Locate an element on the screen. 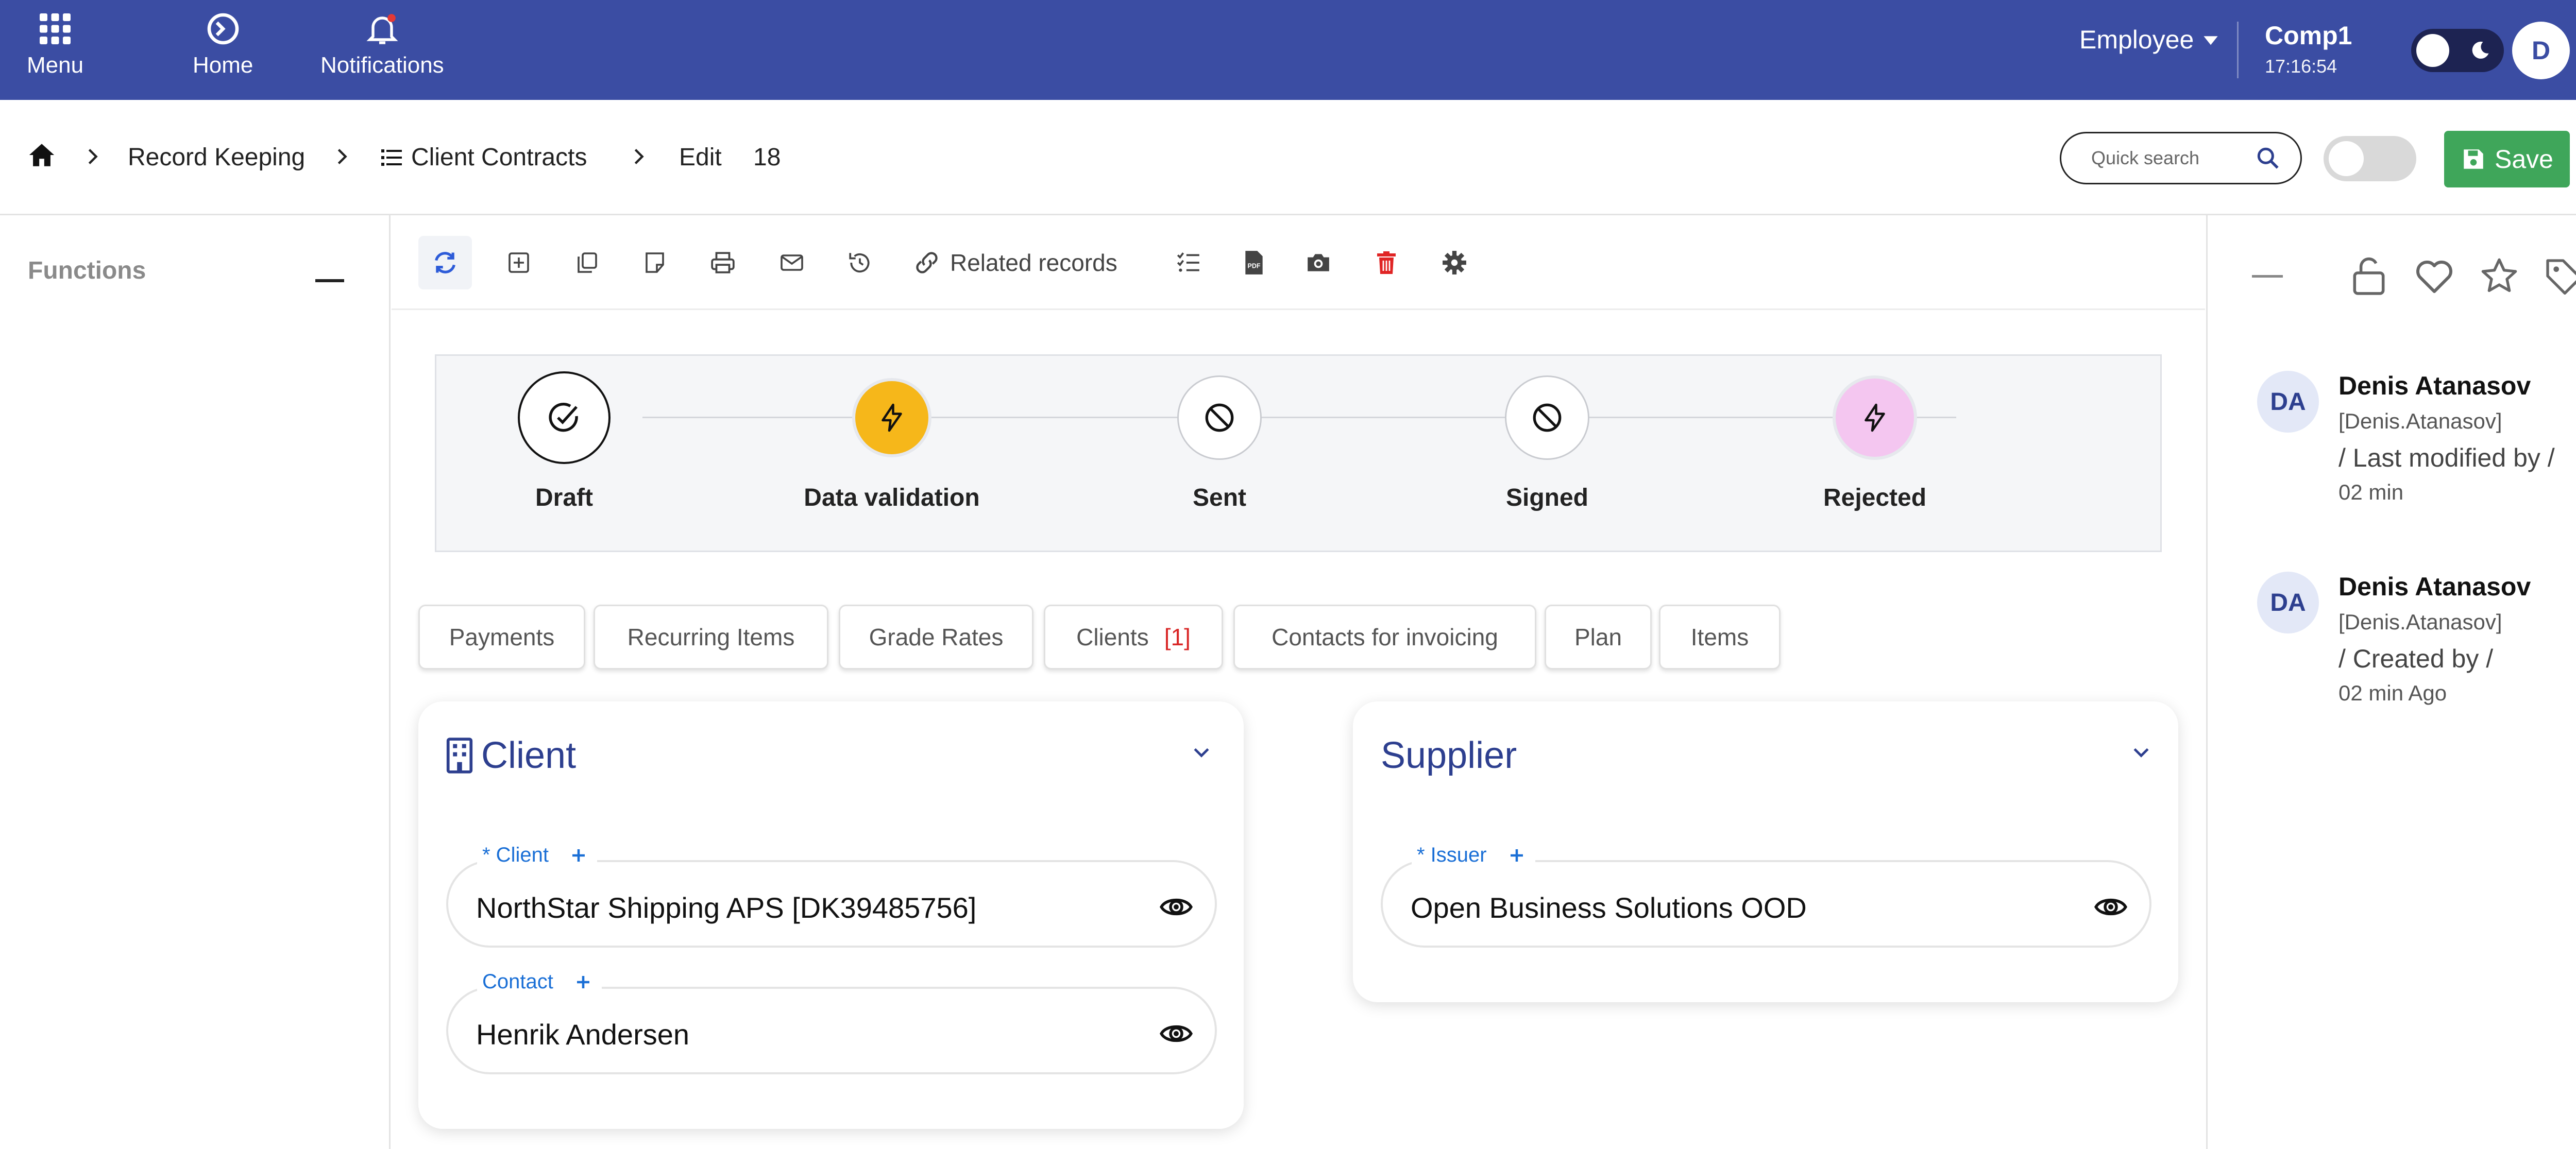 This screenshot has height=1149, width=2576. delete-button is located at coordinates (1386, 262).